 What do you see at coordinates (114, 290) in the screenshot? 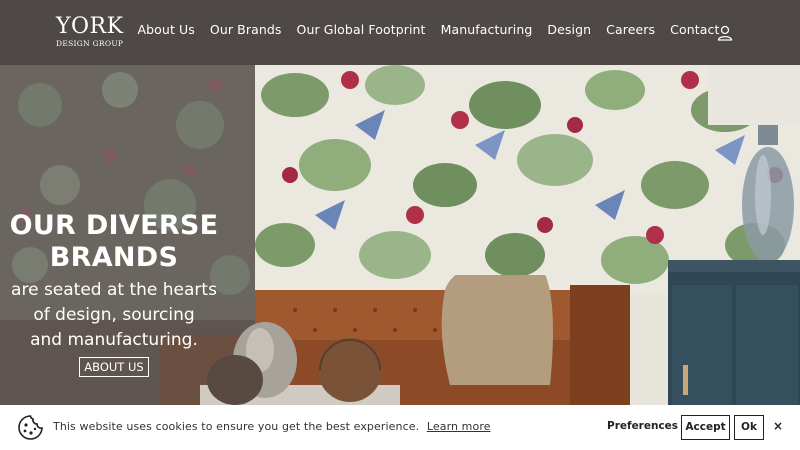
I see `hero-sub-line1: are seated at the hearts` at bounding box center [114, 290].